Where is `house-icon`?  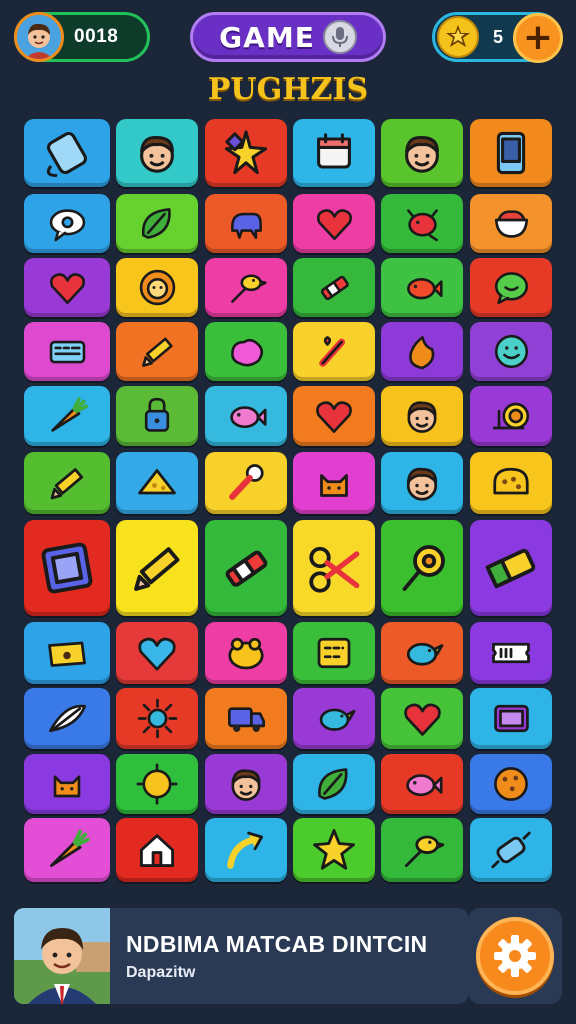 house-icon is located at coordinates (157, 851).